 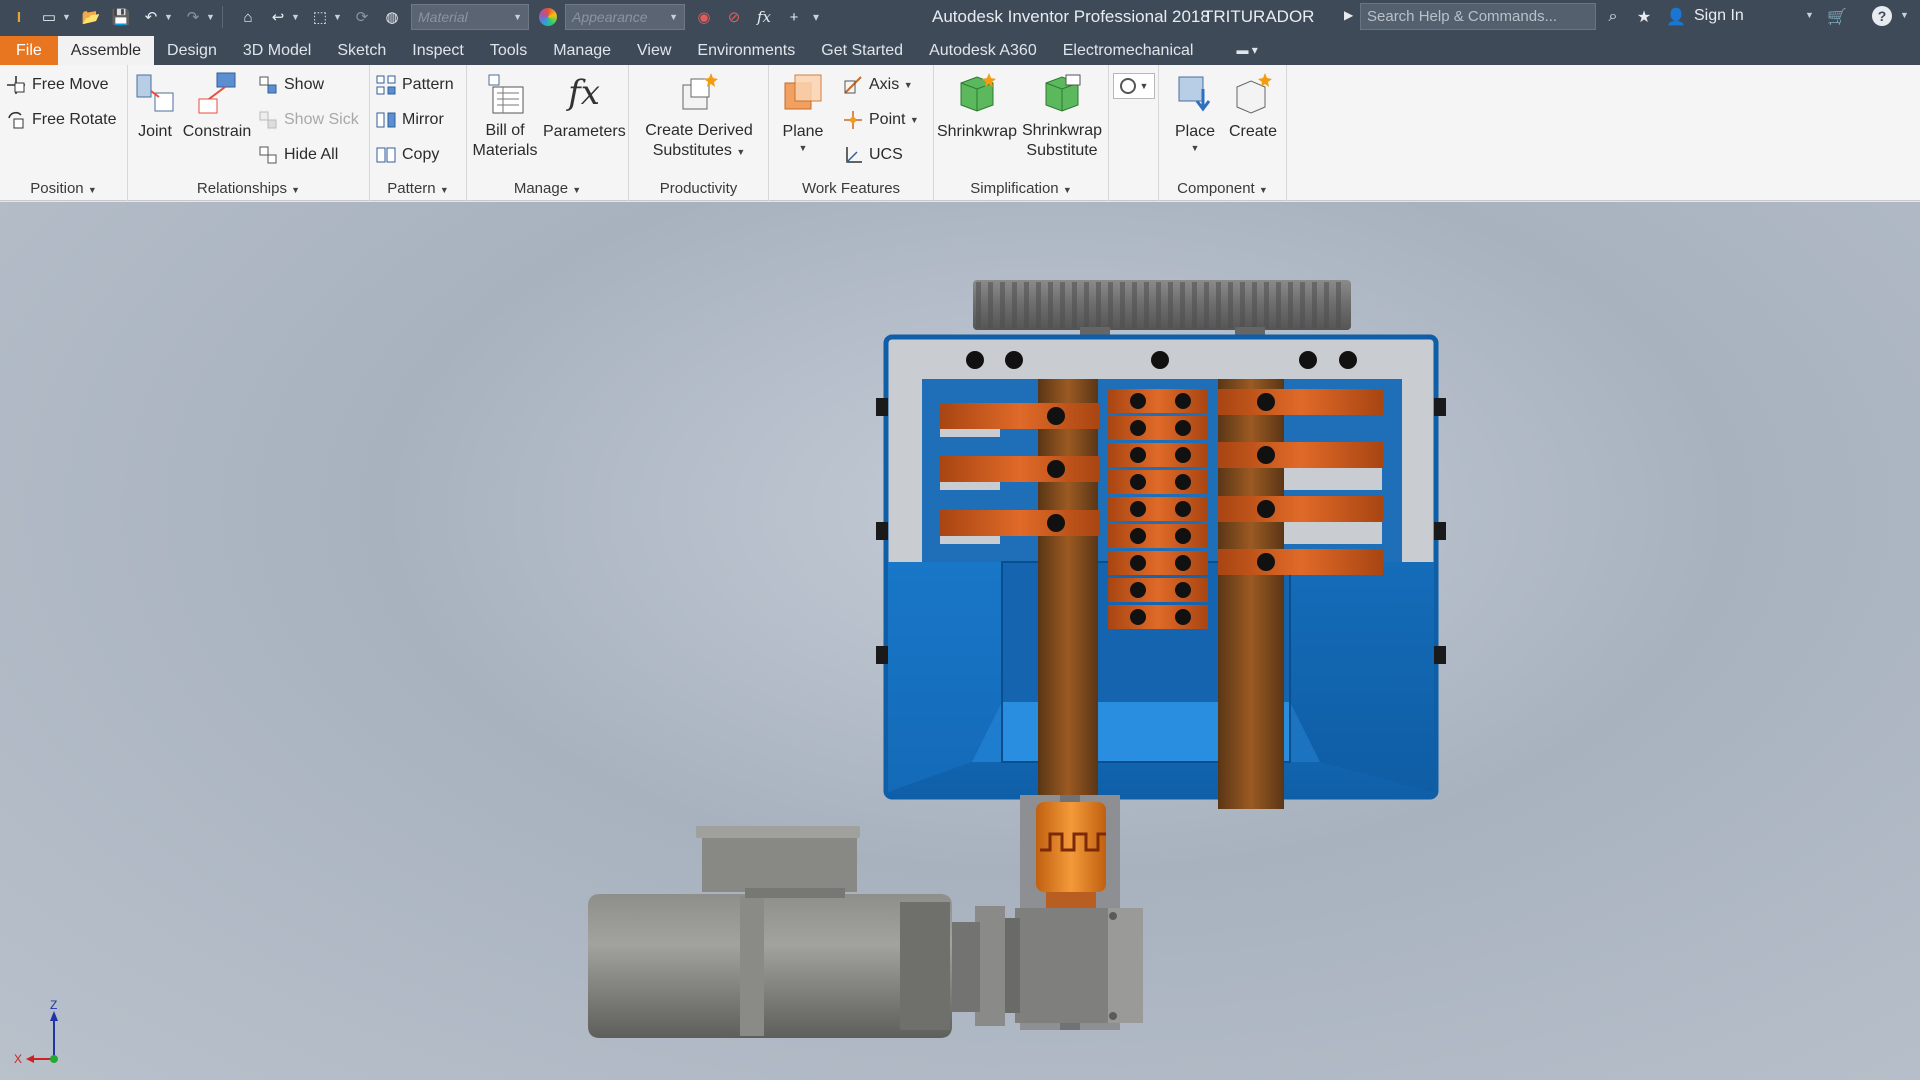 What do you see at coordinates (407, 155) in the screenshot?
I see `copy-button: Copy` at bounding box center [407, 155].